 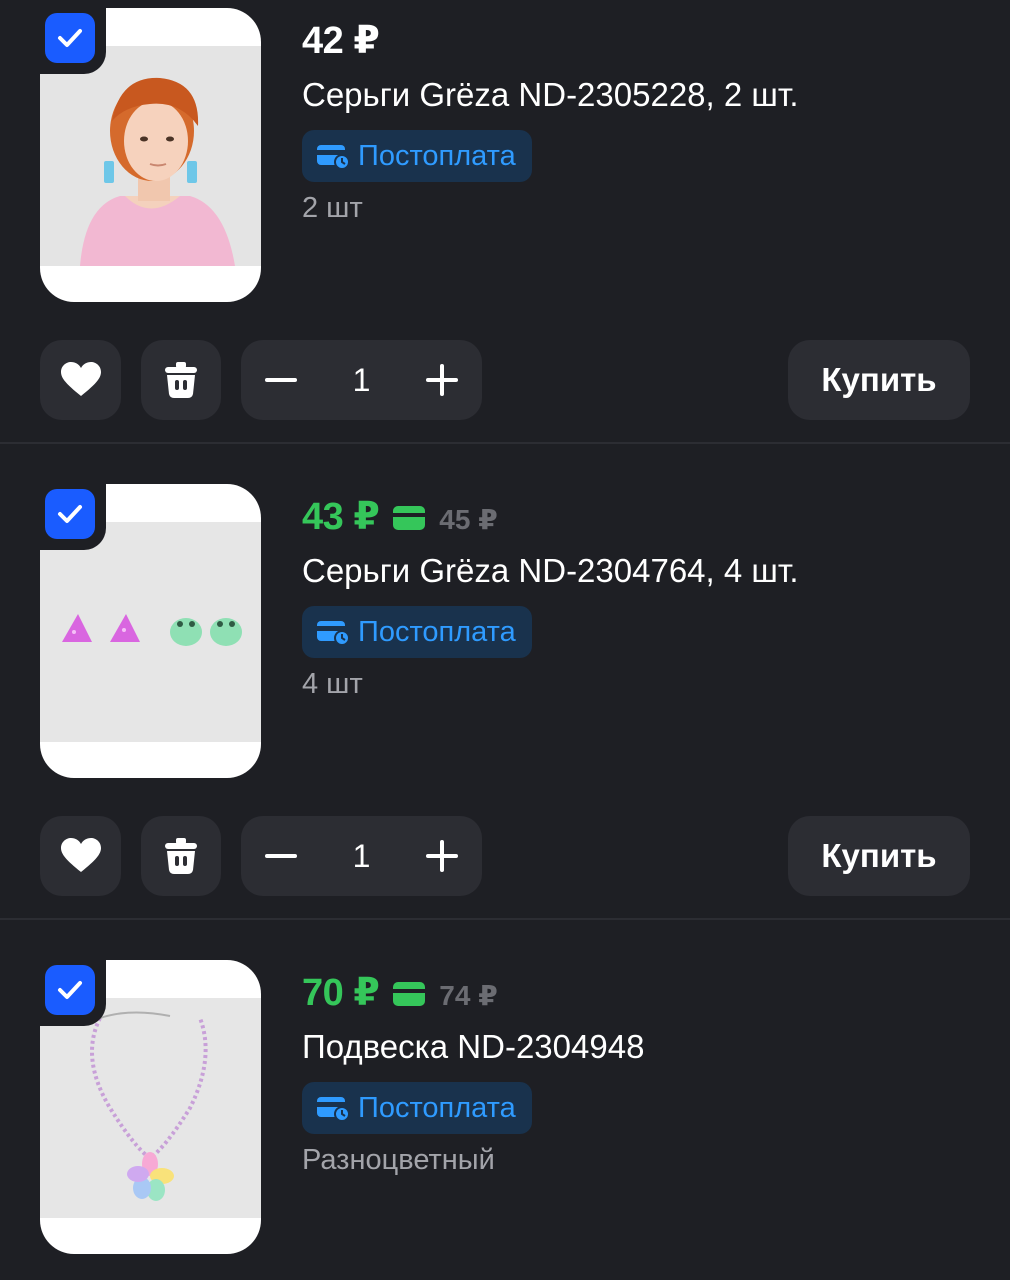 I want to click on product-title: Серьги Grëza ND-2305228, 2 шт., so click(x=550, y=95).